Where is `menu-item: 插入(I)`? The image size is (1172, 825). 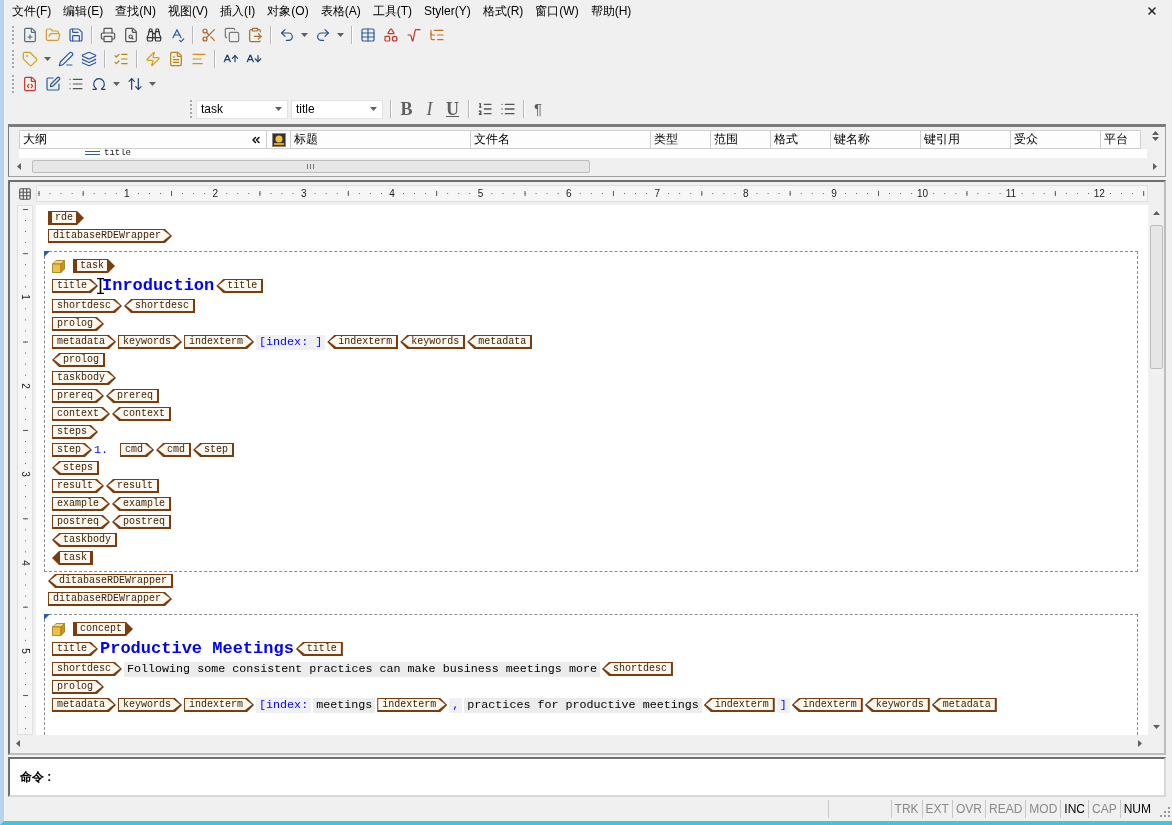 menu-item: 插入(I) is located at coordinates (238, 11).